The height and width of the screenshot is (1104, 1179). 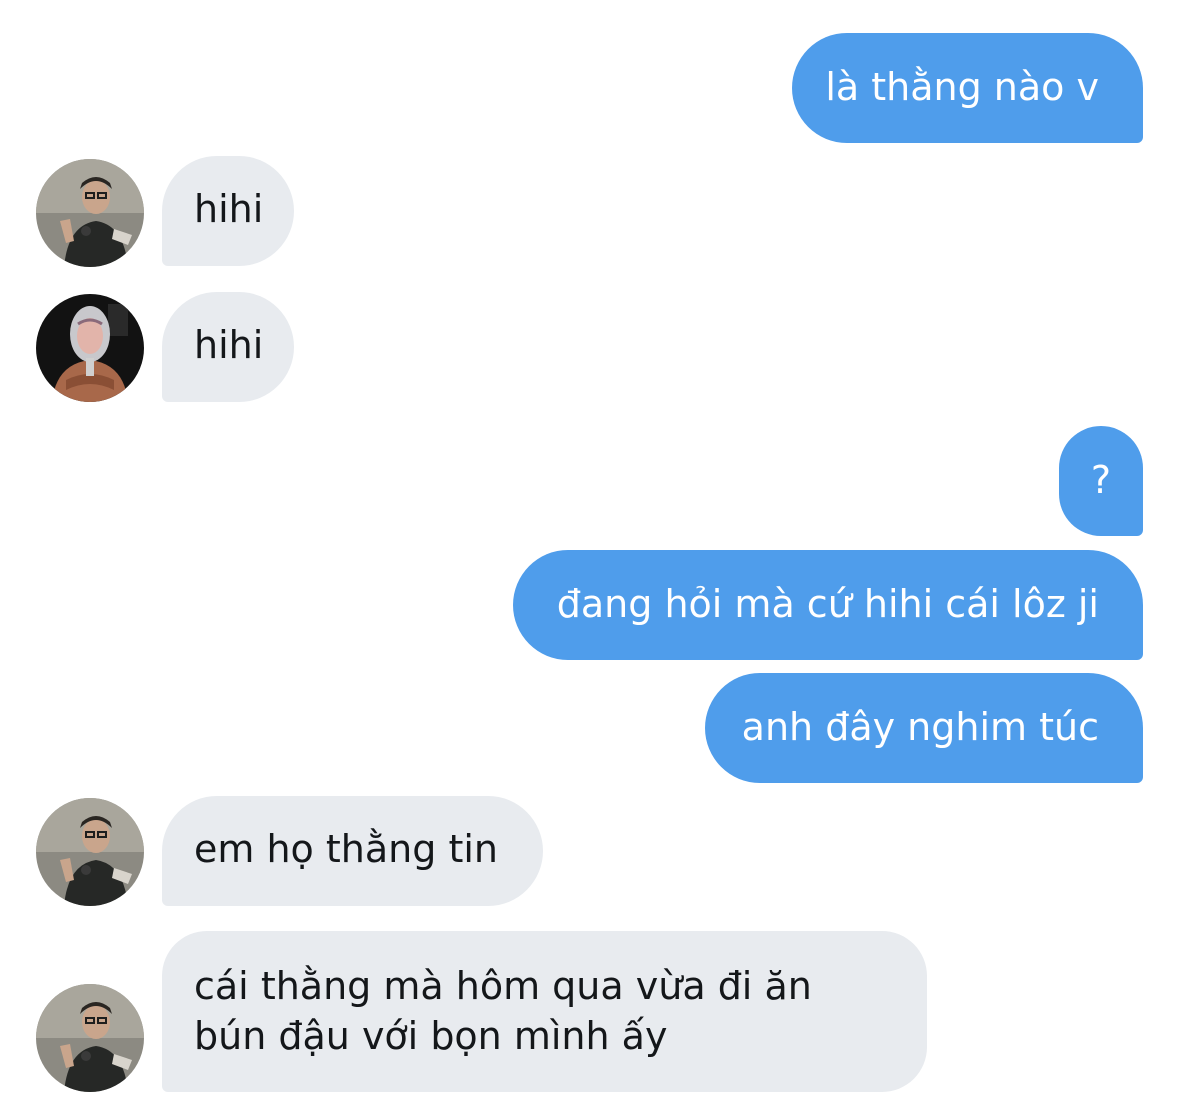 I want to click on outgoing-message-bubble: anh đây nghim túc, so click(x=924, y=728).